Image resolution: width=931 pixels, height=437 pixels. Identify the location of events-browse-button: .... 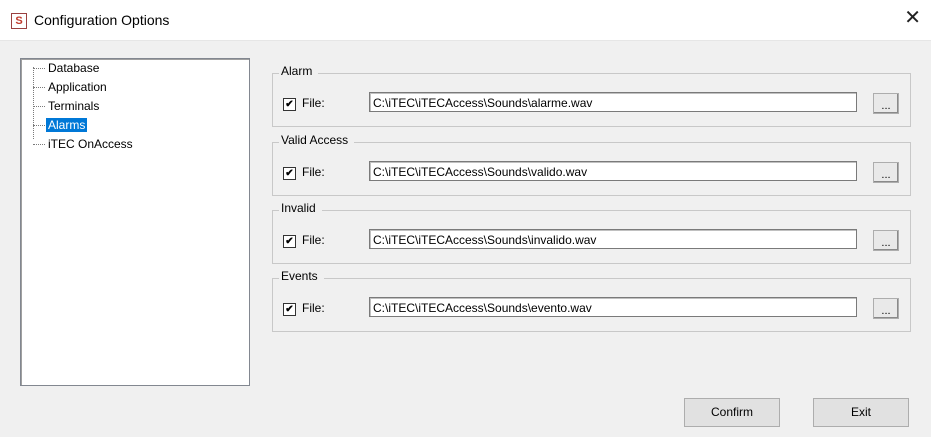
(886, 308).